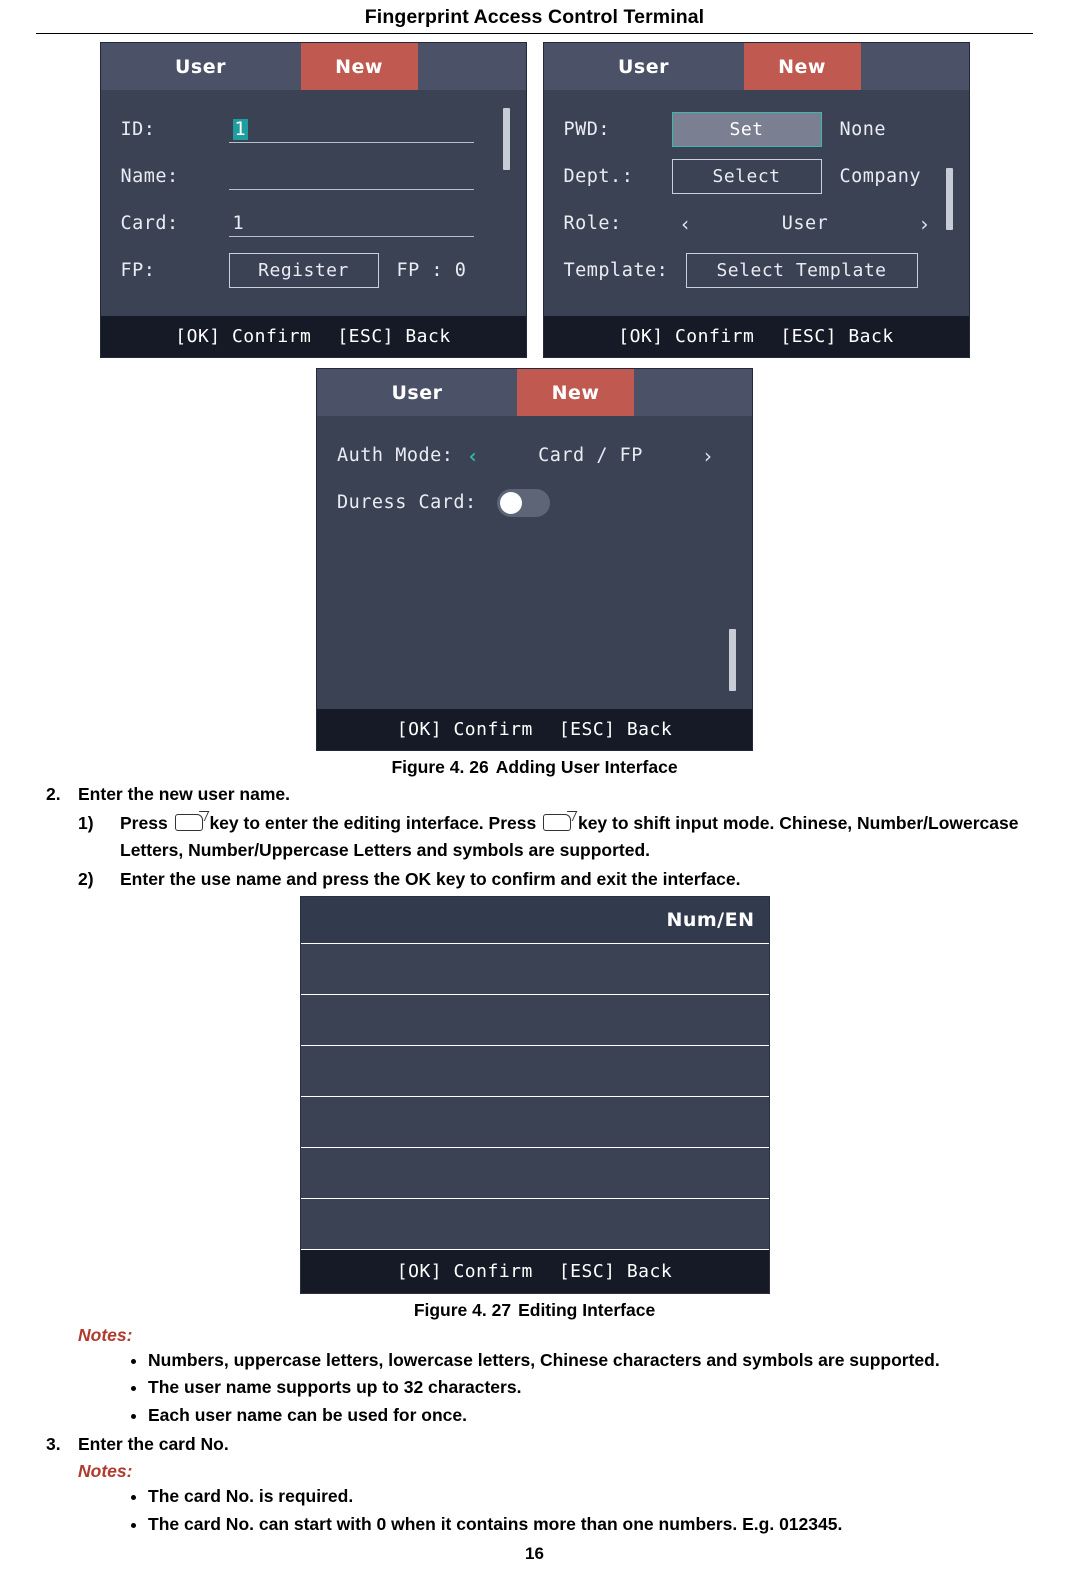 The width and height of the screenshot is (1069, 1572). What do you see at coordinates (732, 660) in the screenshot?
I see `screen3-scrollbar` at bounding box center [732, 660].